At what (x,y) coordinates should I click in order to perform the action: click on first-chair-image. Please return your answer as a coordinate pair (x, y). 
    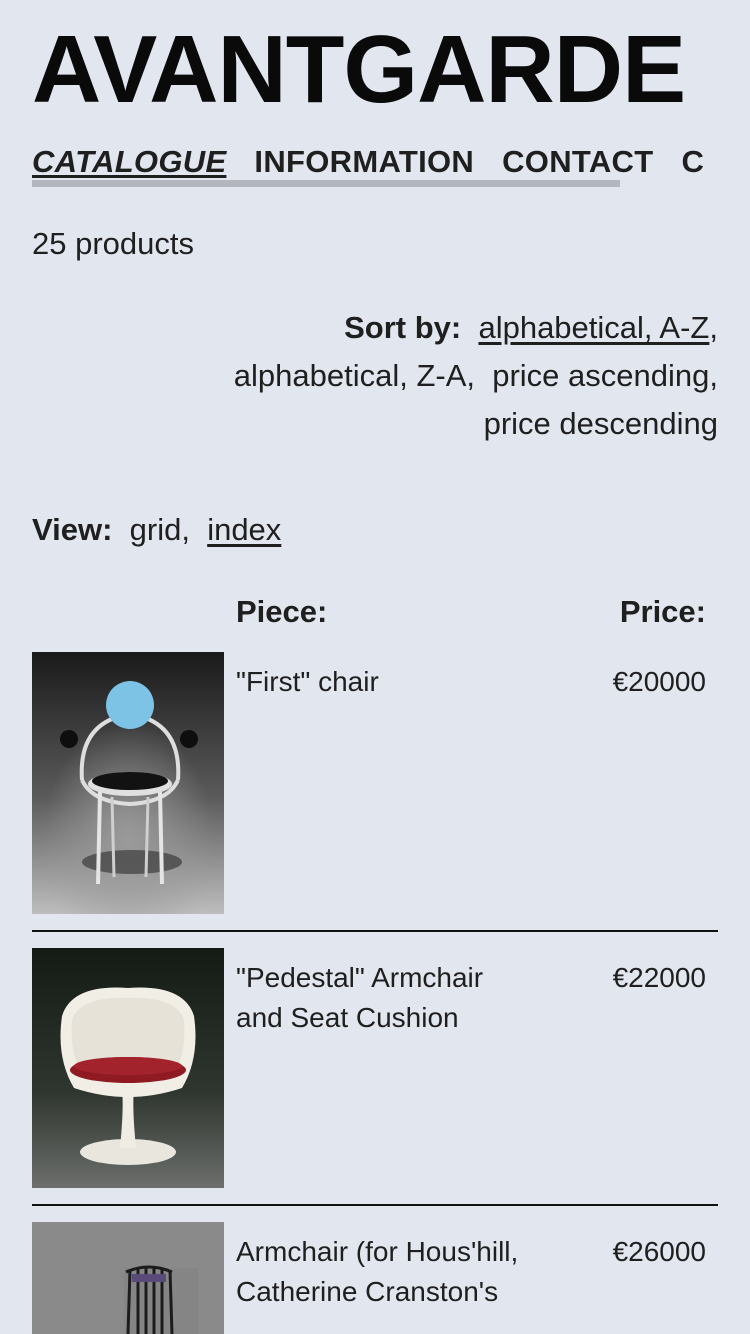
    Looking at the image, I should click on (128, 783).